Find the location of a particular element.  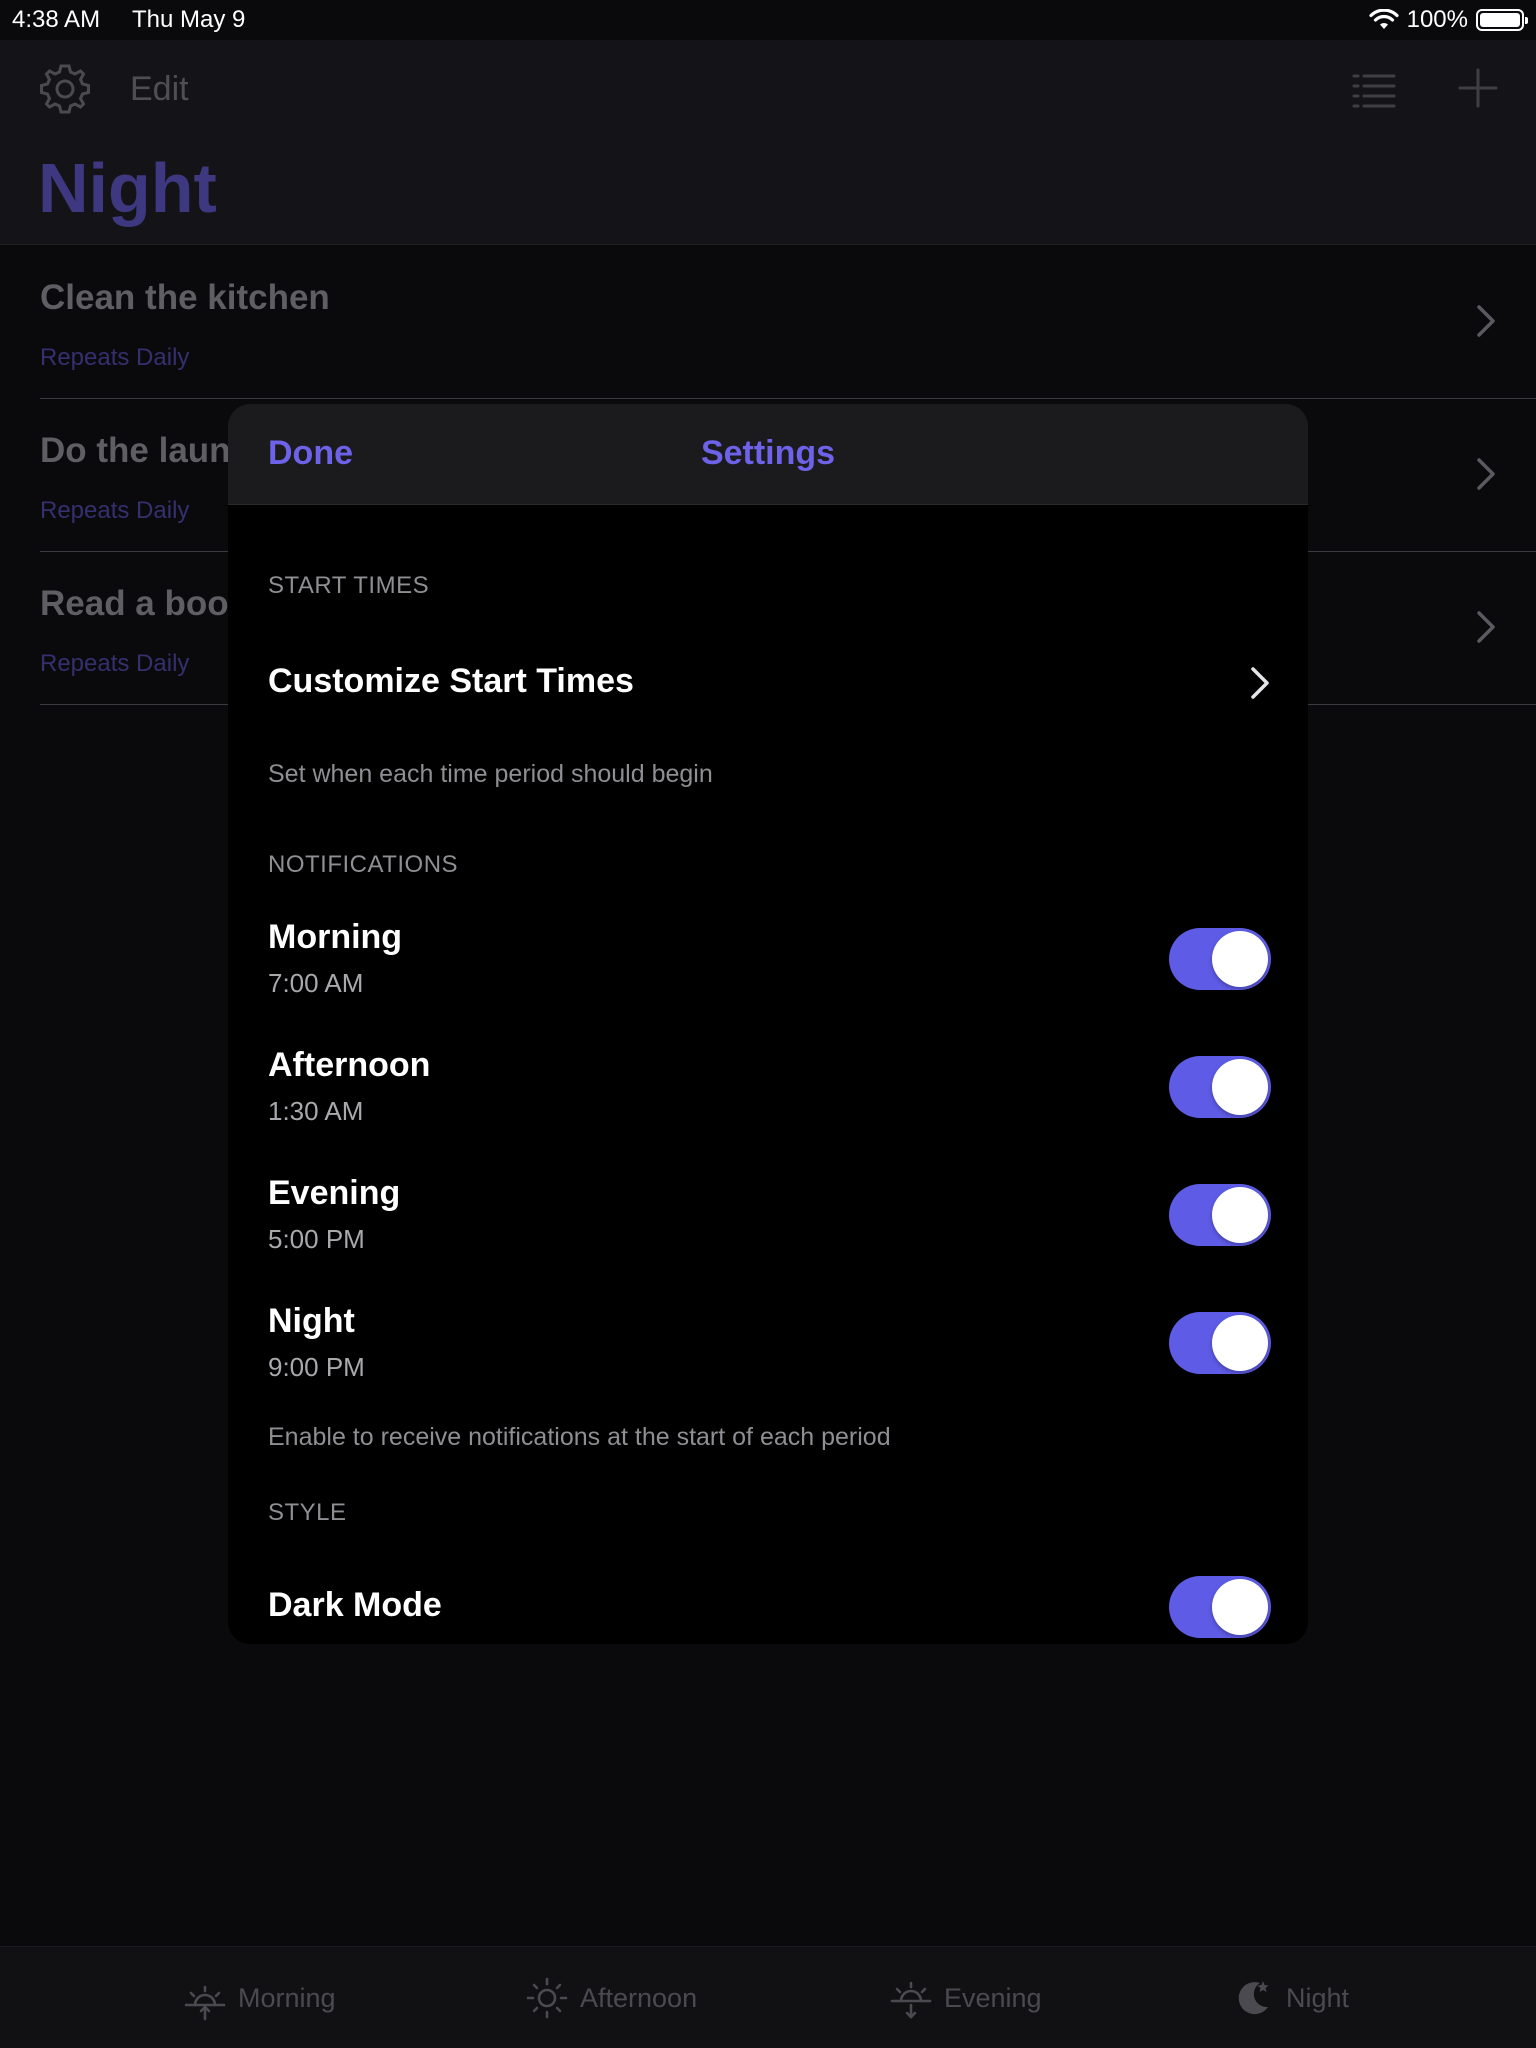

task-title: Clean the kitchen is located at coordinates (185, 297).